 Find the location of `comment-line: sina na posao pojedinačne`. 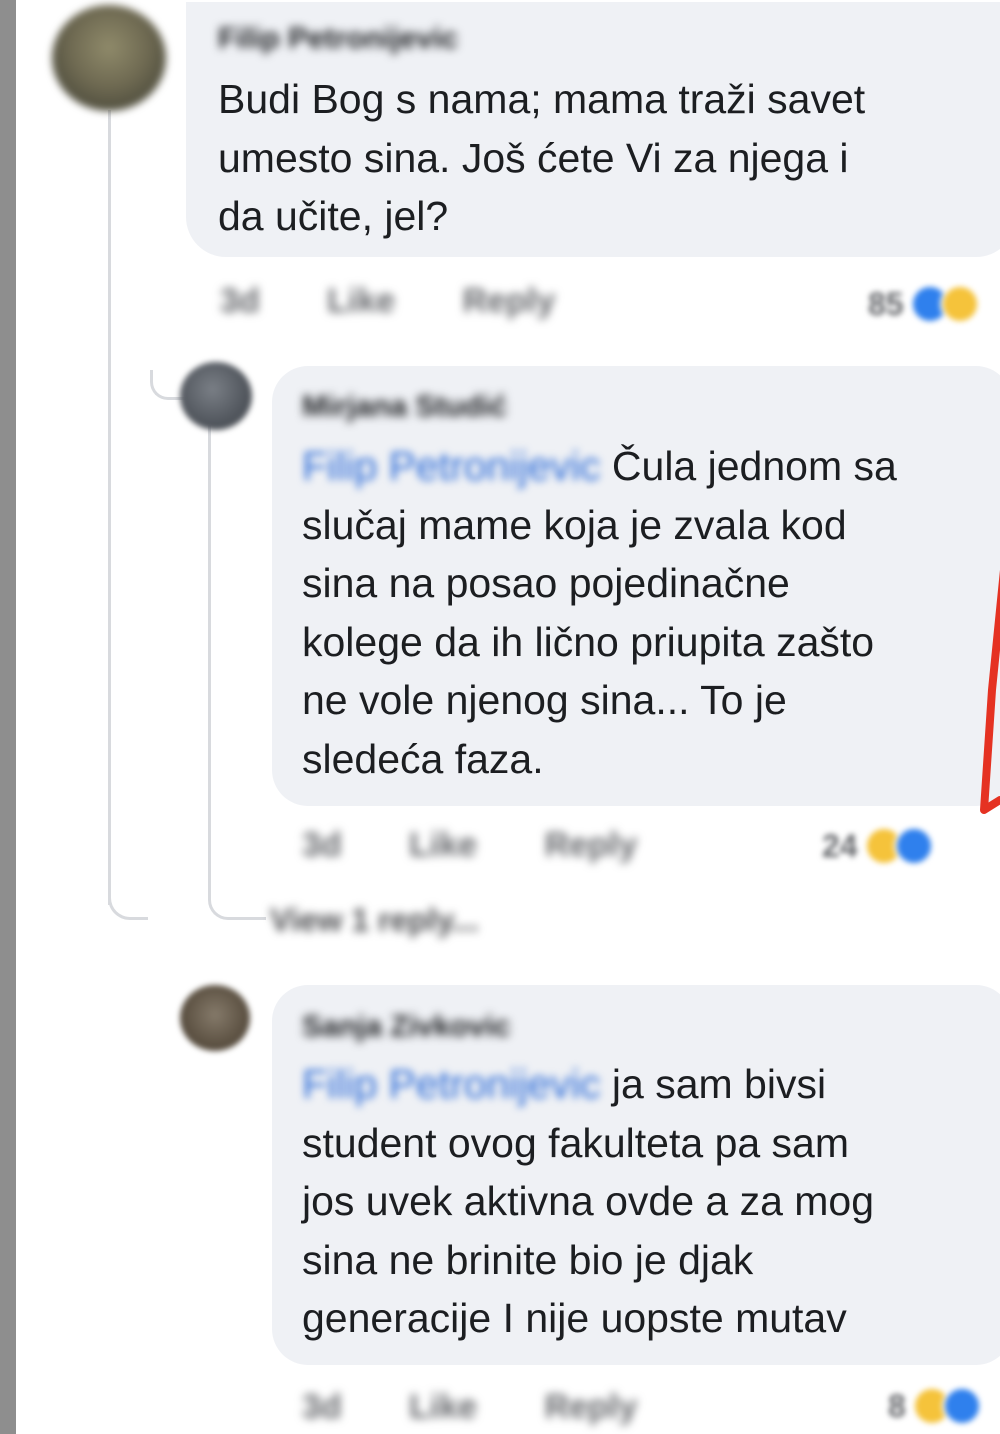

comment-line: sina na posao pojedinačne is located at coordinates (546, 583).